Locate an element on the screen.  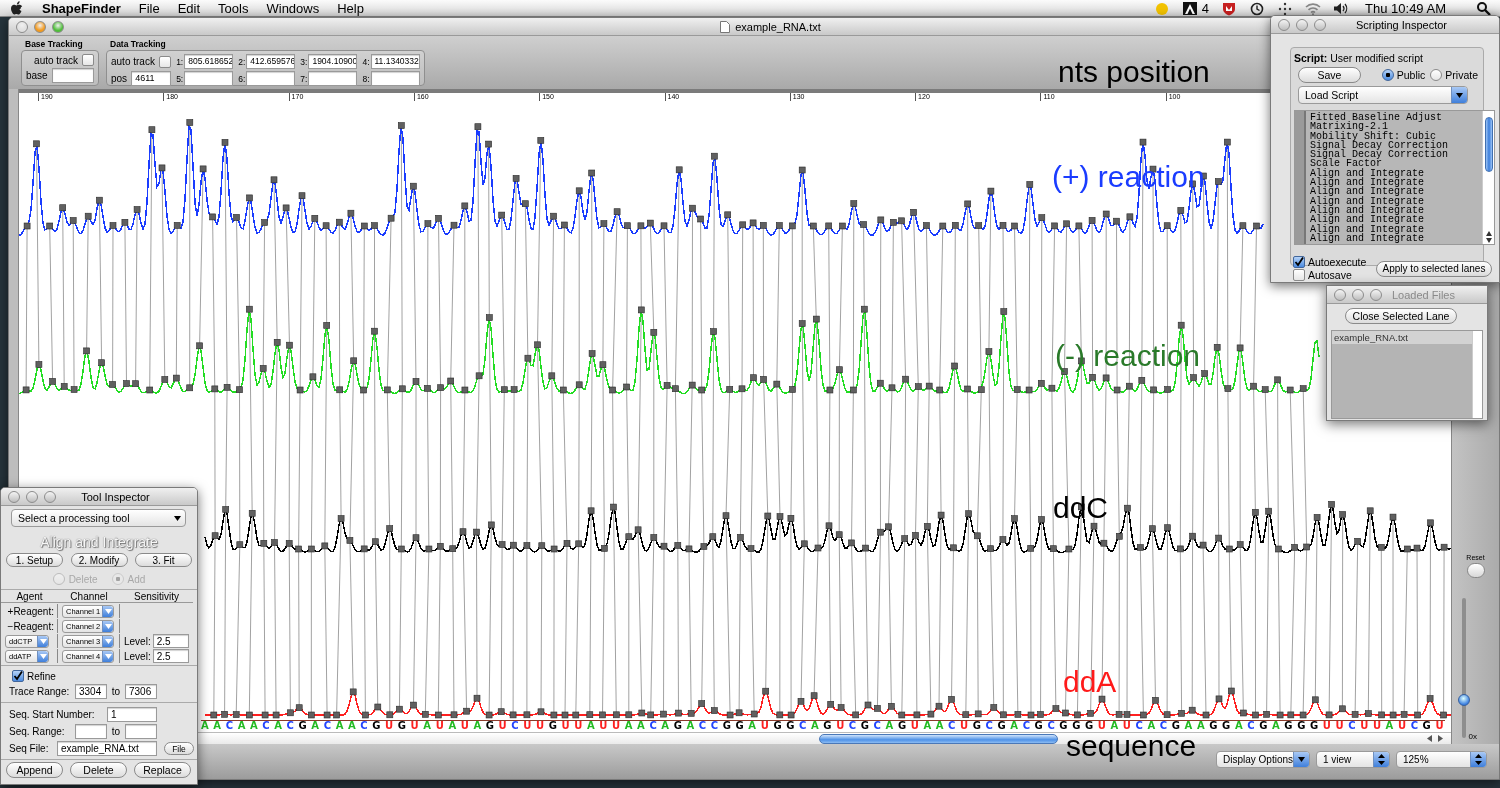
apple-icon is located at coordinates (17, 8).